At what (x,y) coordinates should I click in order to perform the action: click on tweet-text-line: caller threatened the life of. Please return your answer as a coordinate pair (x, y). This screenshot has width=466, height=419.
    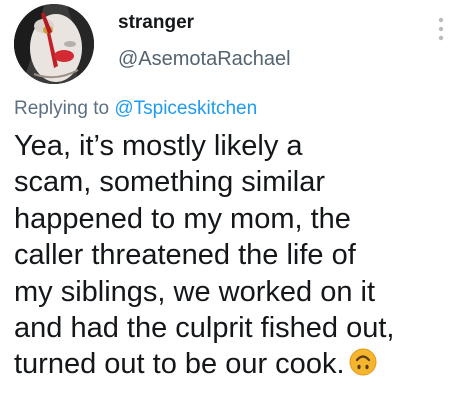
    Looking at the image, I should click on (185, 255).